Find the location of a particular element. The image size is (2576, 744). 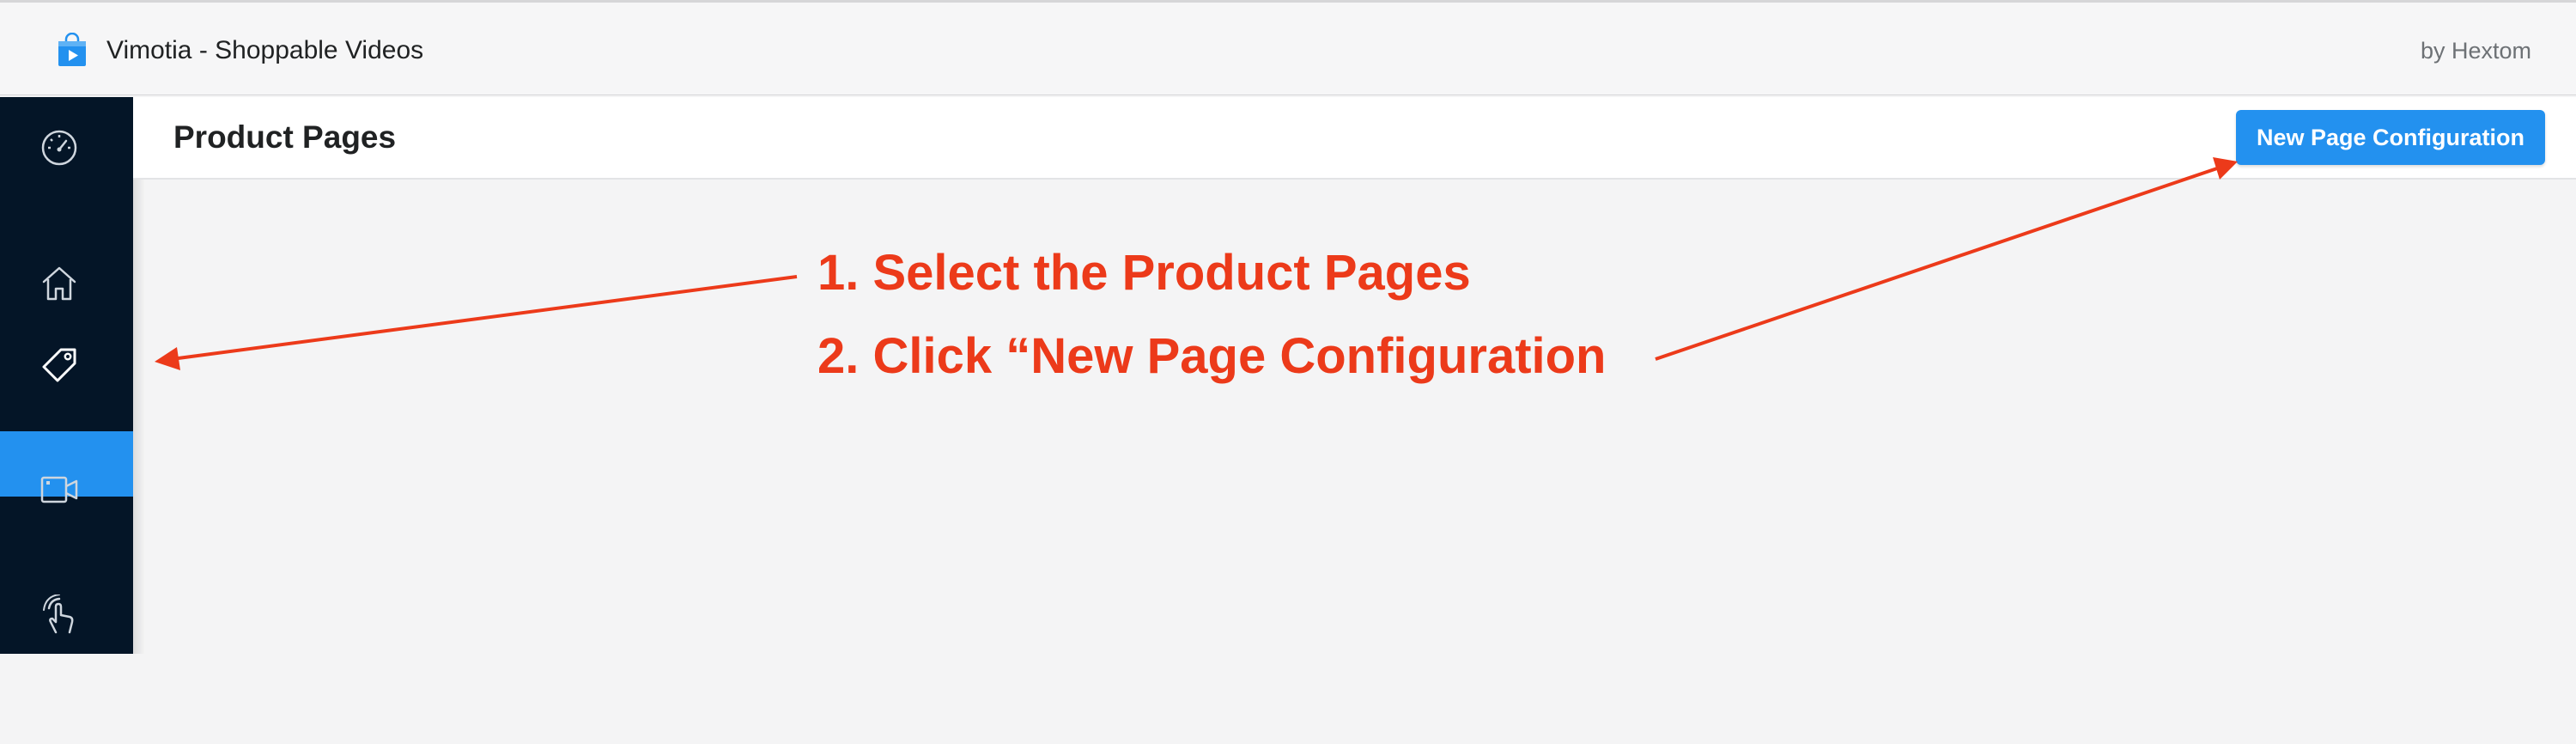

annotation-step-1: 1. Select the Product Pages is located at coordinates (1144, 273).